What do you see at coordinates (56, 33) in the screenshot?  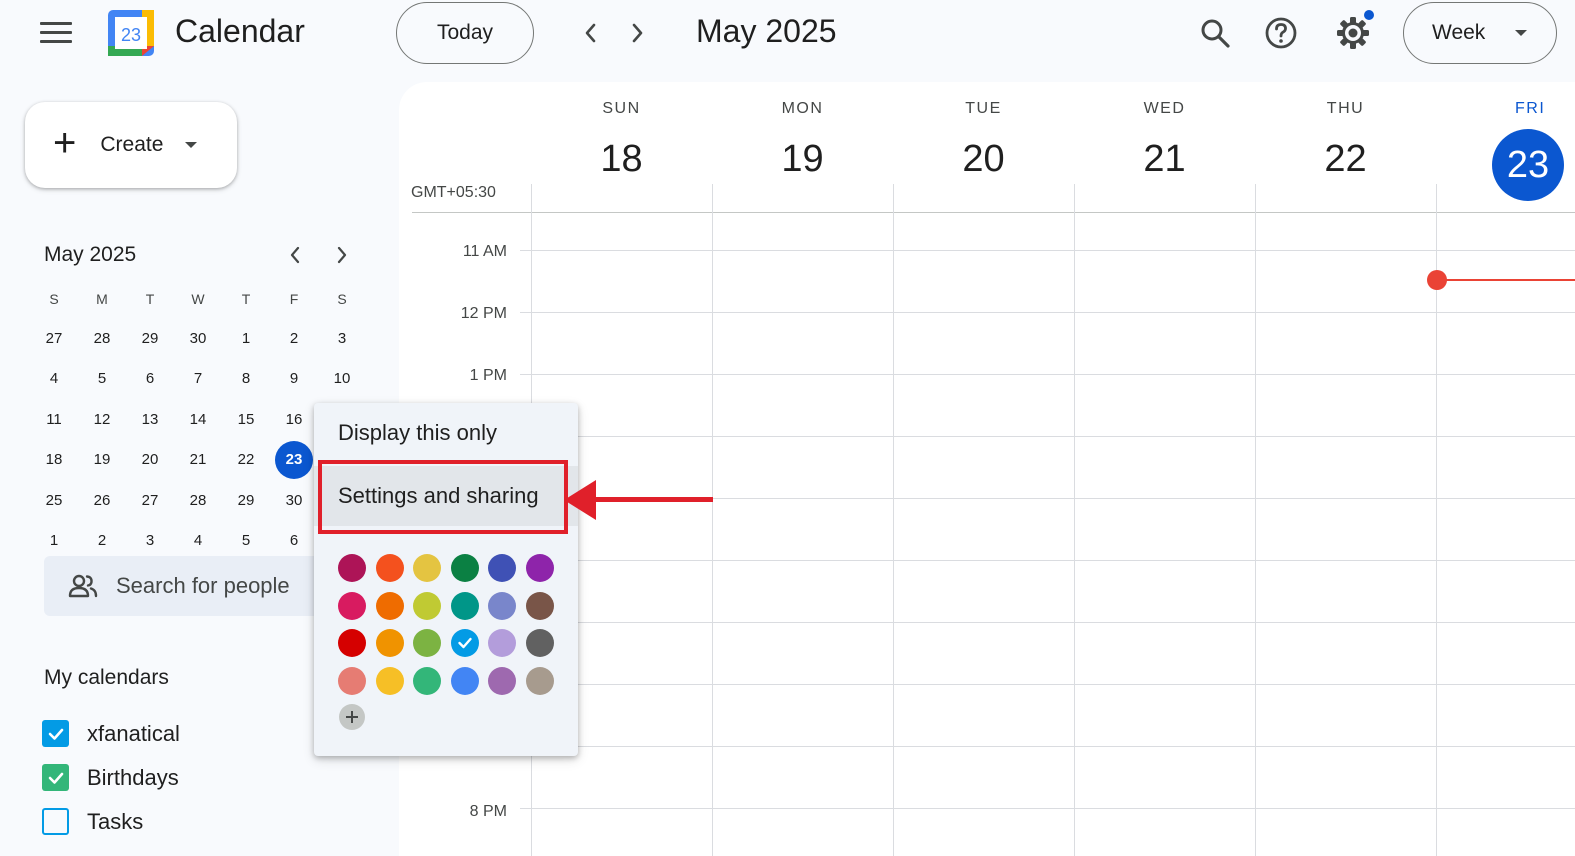 I see `main-menu-button` at bounding box center [56, 33].